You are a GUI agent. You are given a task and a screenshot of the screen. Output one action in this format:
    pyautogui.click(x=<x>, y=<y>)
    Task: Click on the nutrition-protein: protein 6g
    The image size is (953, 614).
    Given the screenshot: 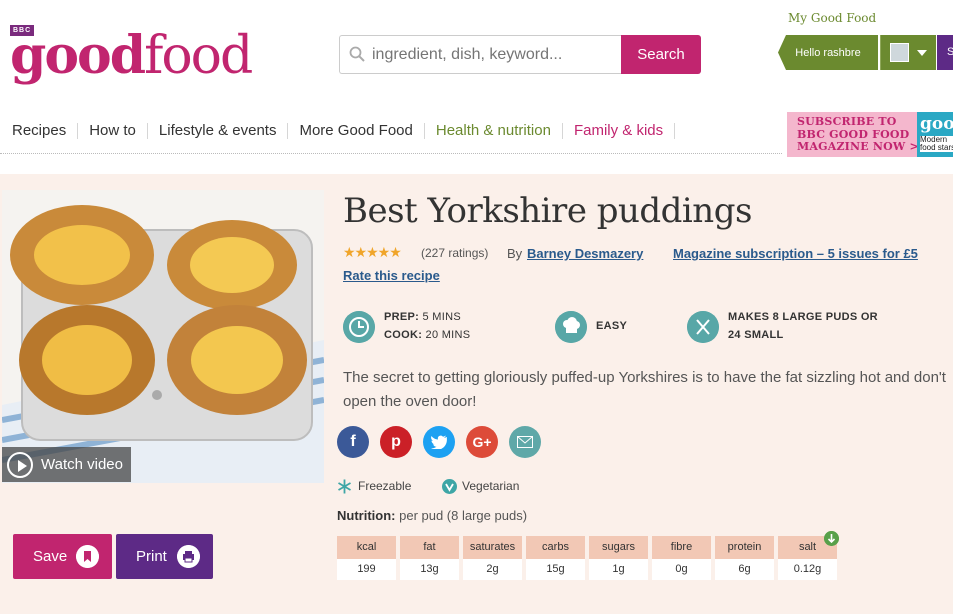 What is the action you would take?
    pyautogui.click(x=744, y=558)
    